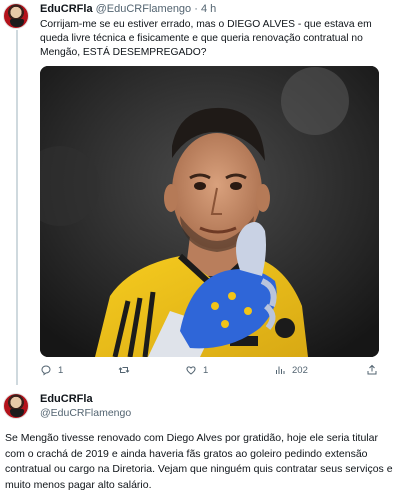  I want to click on views-button: 202, so click(291, 370).